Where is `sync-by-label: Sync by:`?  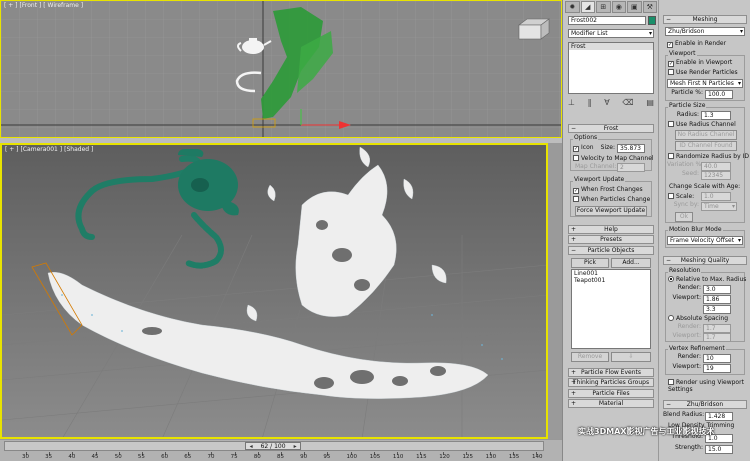 sync-by-label: Sync by: is located at coordinates (686, 204).